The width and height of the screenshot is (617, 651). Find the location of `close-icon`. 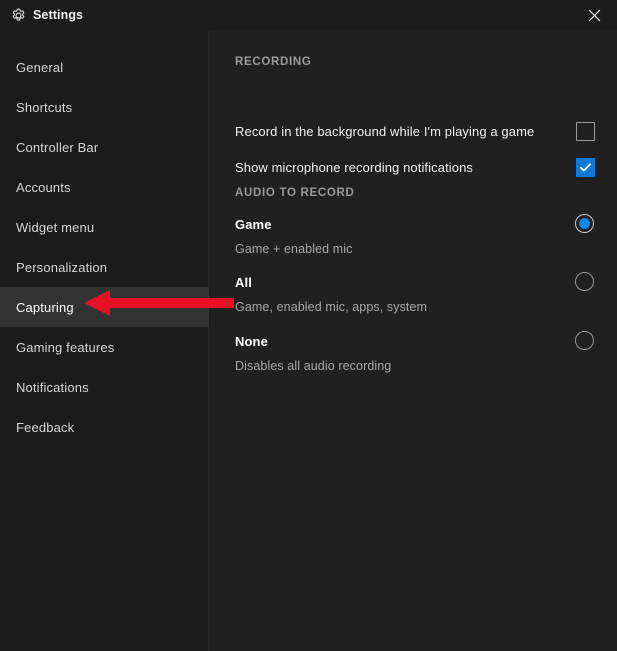

close-icon is located at coordinates (594, 15).